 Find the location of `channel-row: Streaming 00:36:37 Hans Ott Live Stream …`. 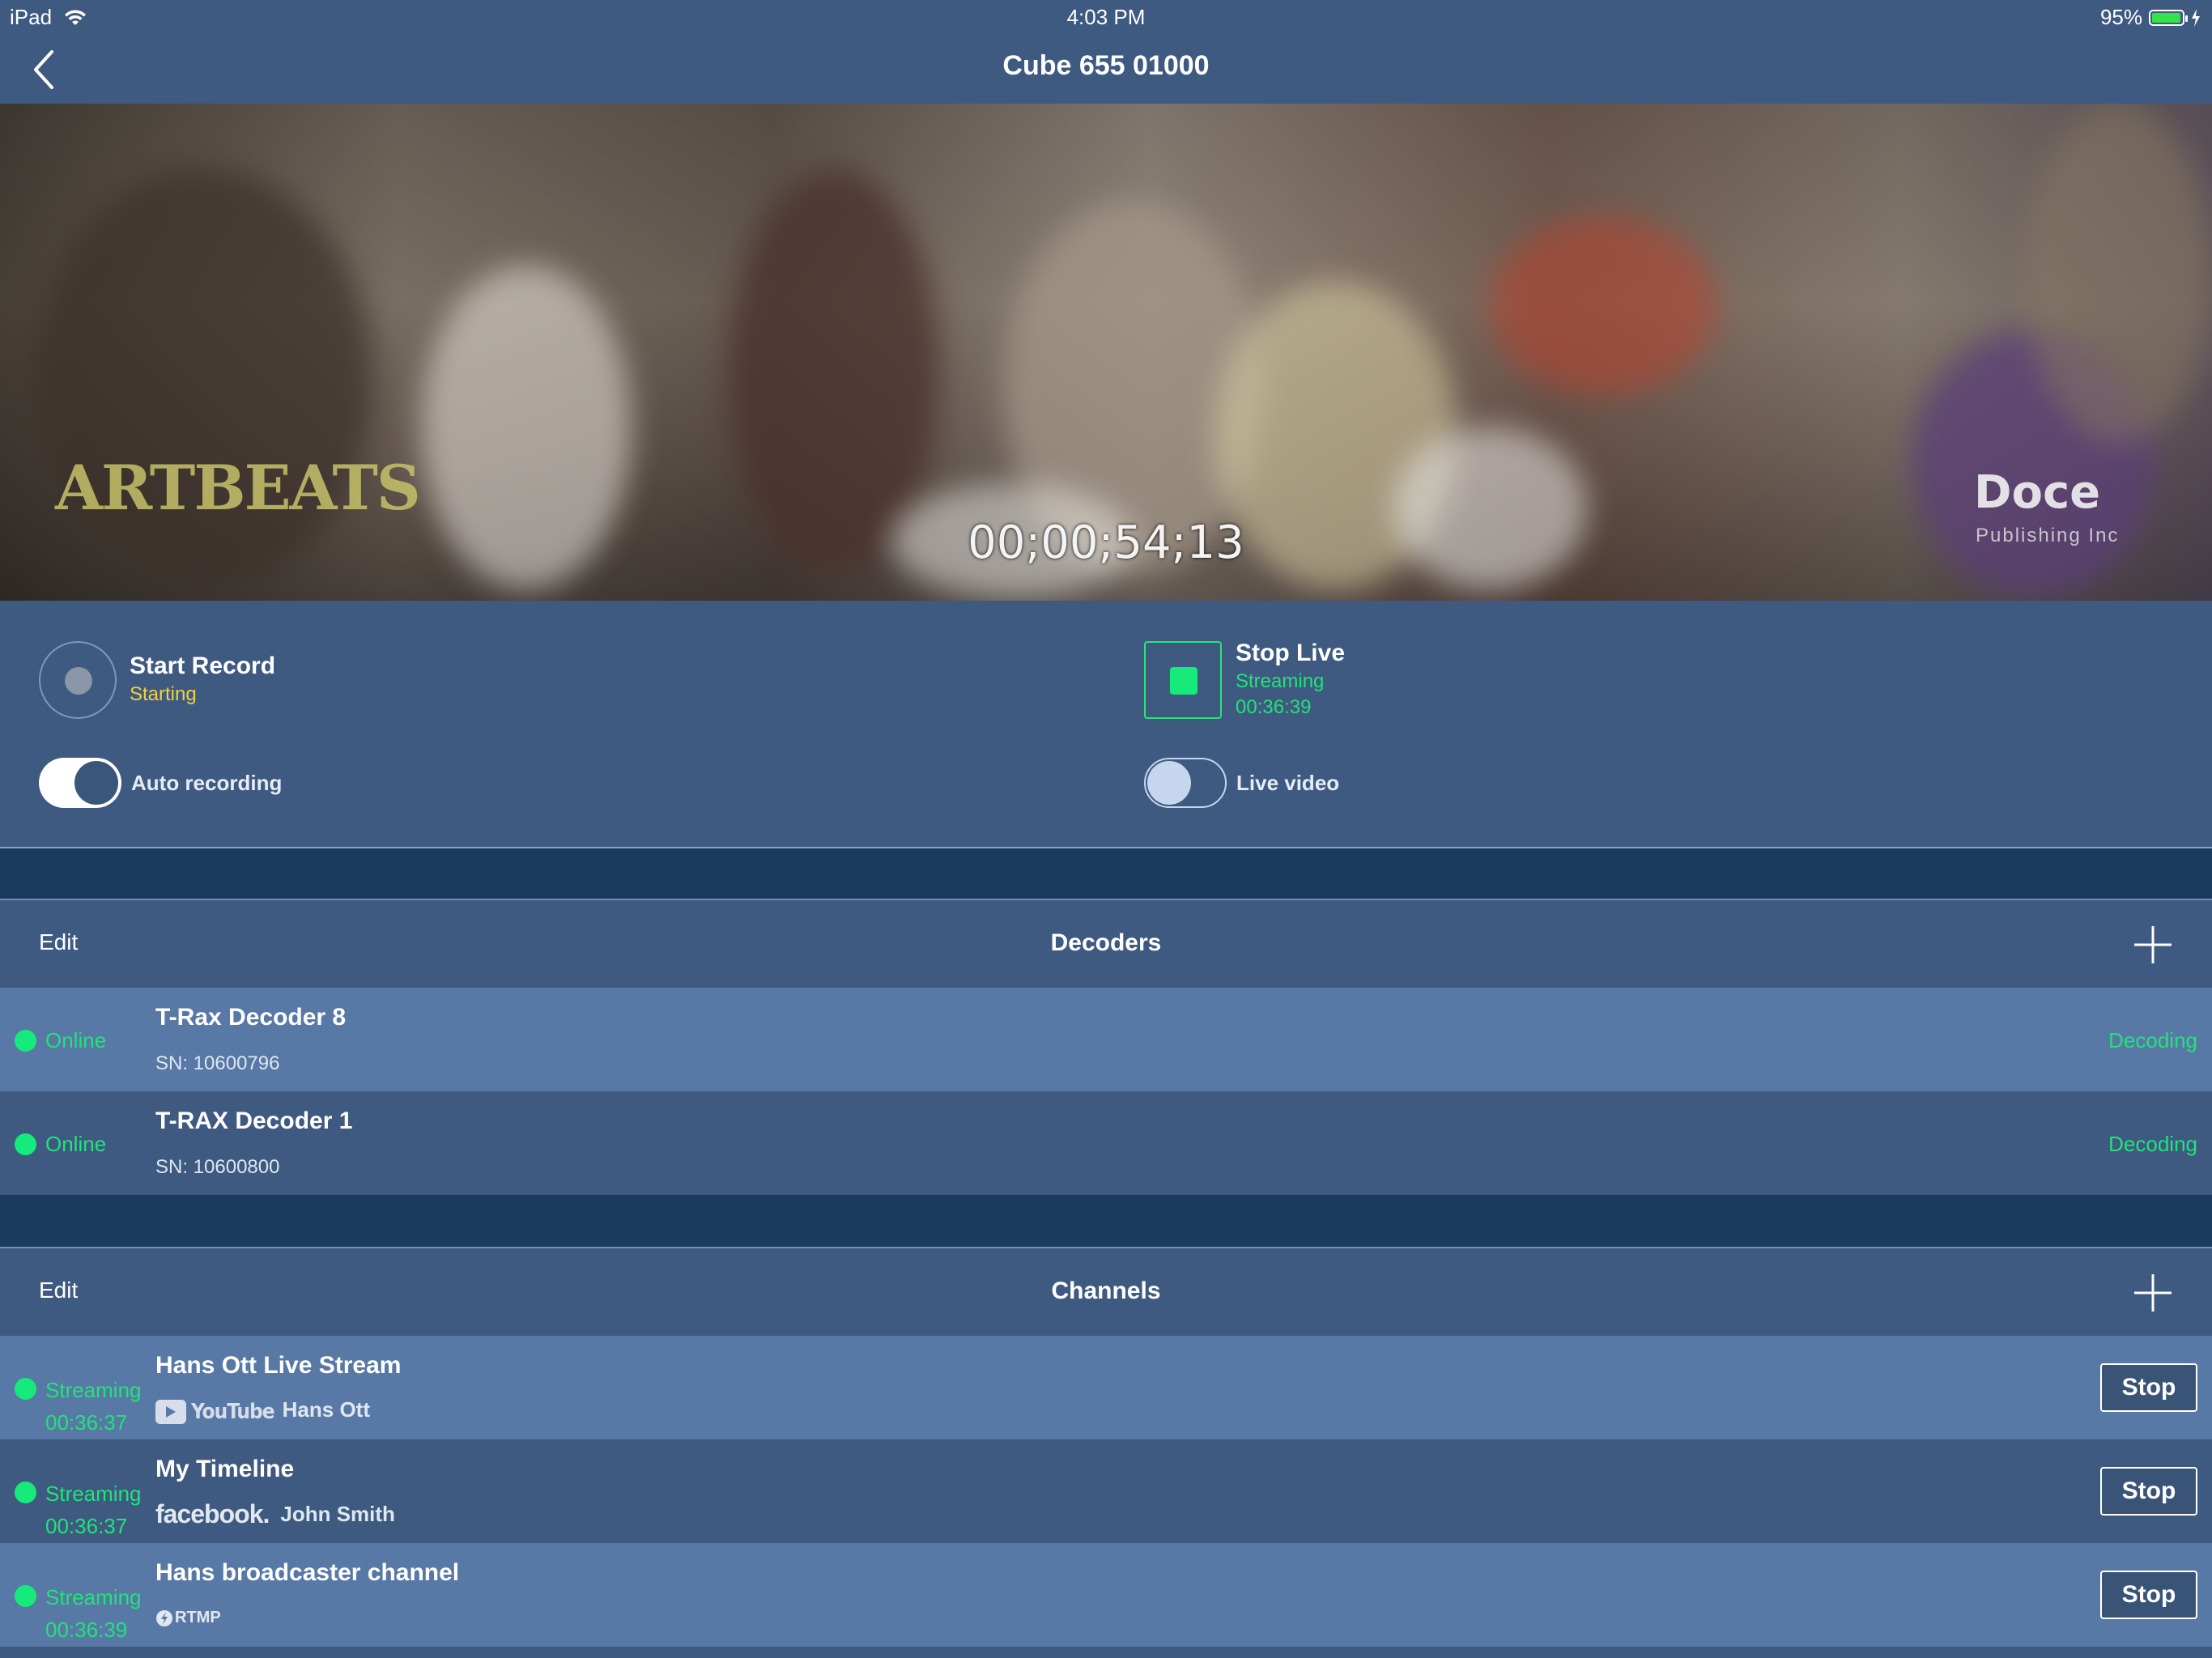

channel-row: Streaming 00:36:37 Hans Ott Live Stream … is located at coordinates (1106, 1387).